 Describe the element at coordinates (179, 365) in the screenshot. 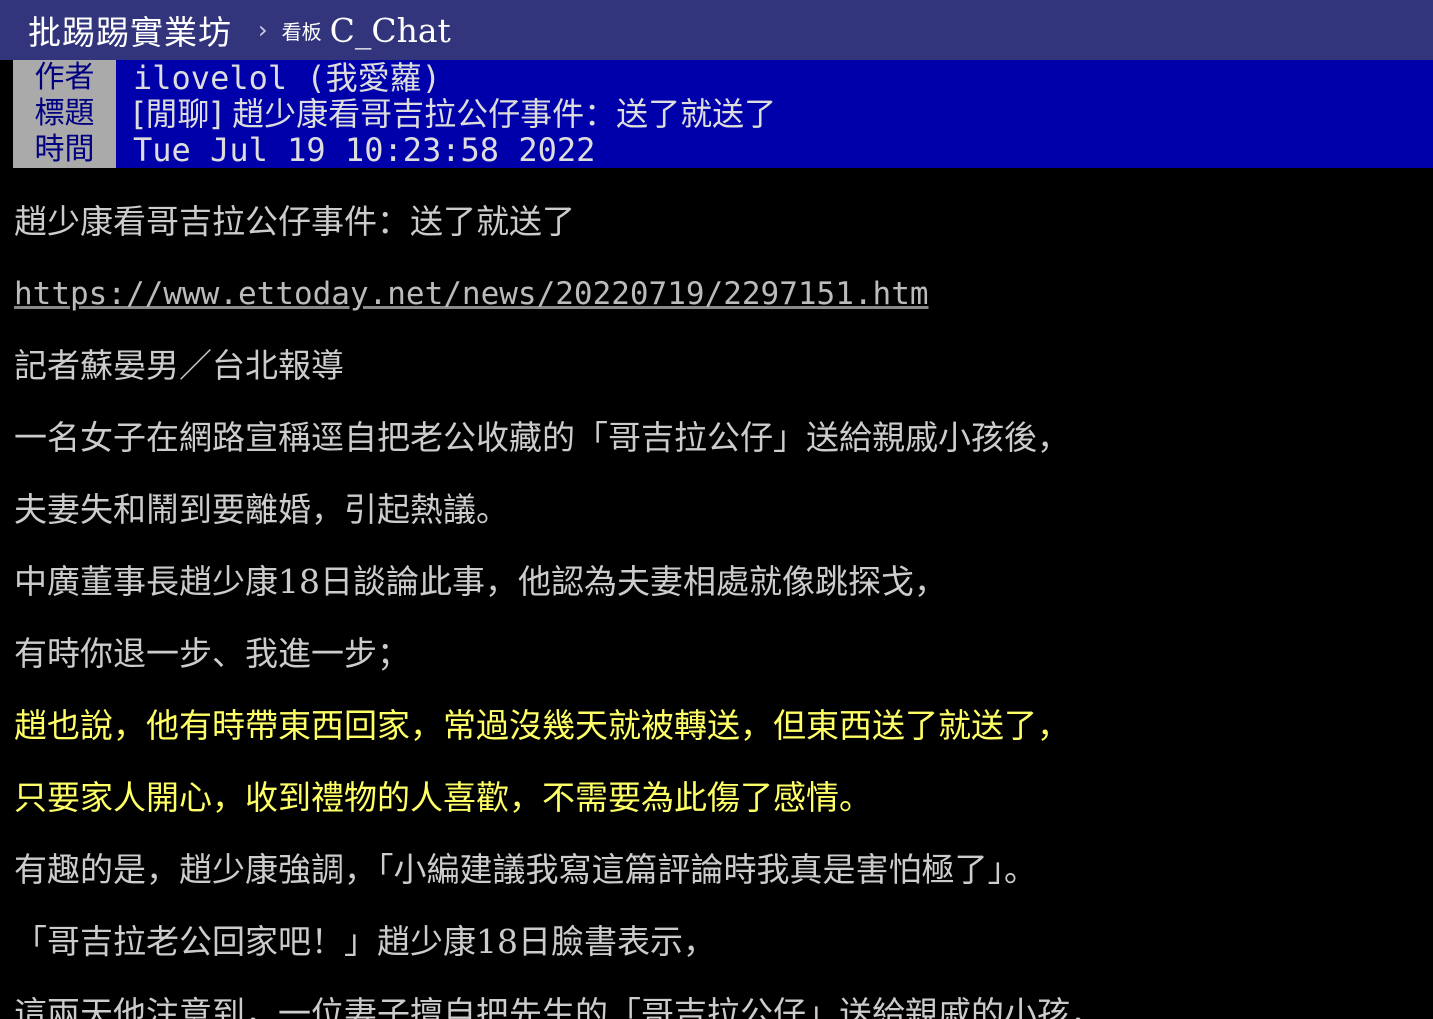

I see `body-line: 記者蘇晏男／台北報導` at that location.